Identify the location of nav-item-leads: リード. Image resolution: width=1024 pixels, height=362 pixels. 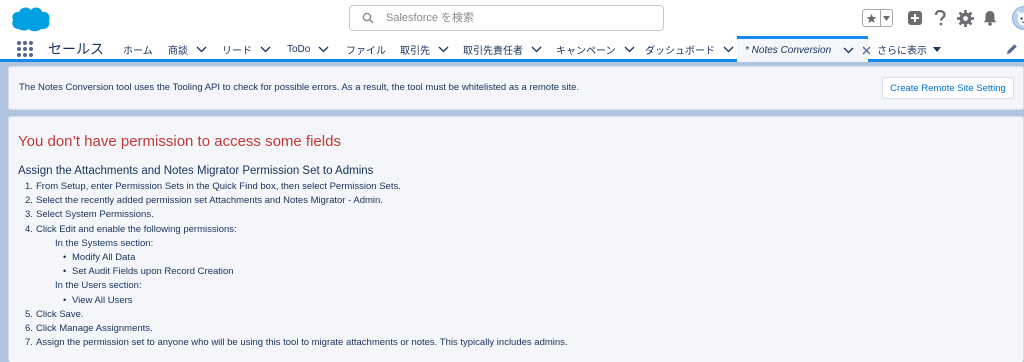
(246, 49).